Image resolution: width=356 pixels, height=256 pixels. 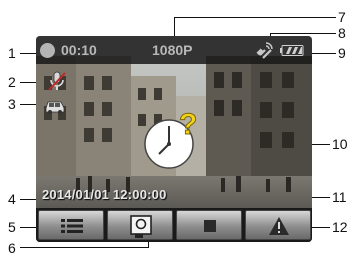 What do you see at coordinates (342, 17) in the screenshot?
I see `callout-7: 7` at bounding box center [342, 17].